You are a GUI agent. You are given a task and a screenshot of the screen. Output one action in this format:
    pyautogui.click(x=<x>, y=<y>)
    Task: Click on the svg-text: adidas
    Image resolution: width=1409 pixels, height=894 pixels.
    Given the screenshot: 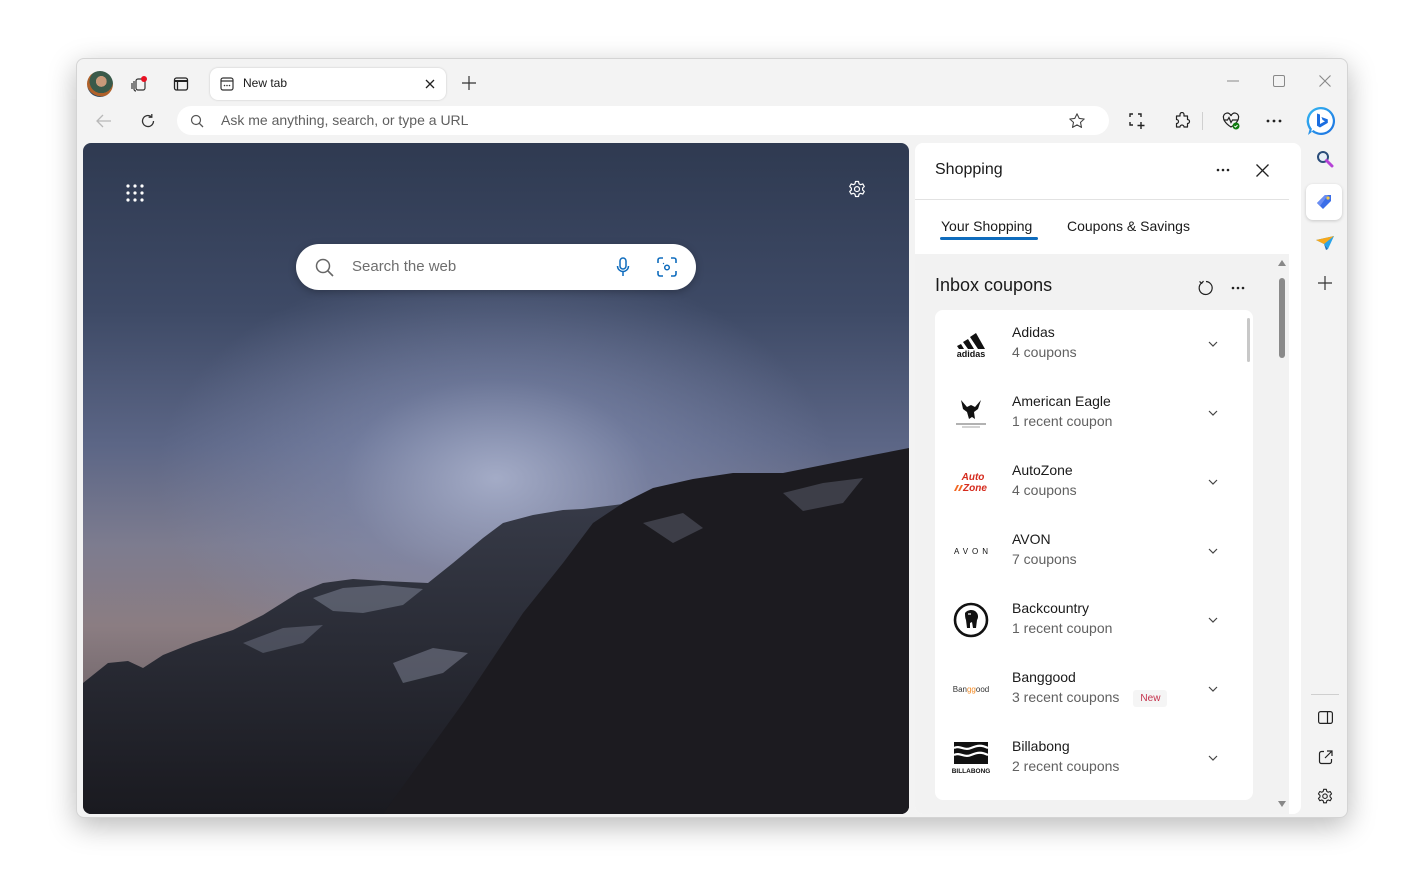 What is the action you would take?
    pyautogui.click(x=971, y=353)
    